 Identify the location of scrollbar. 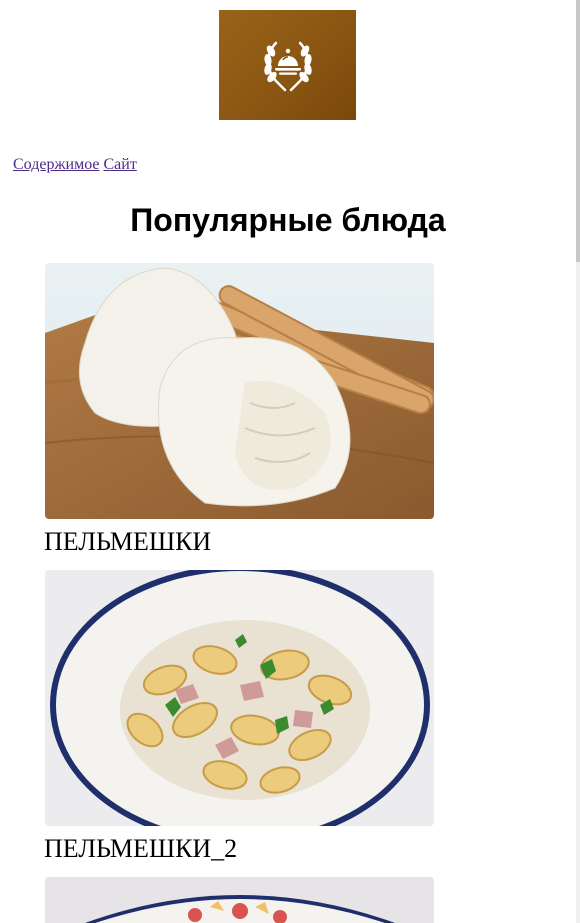
(578, 461).